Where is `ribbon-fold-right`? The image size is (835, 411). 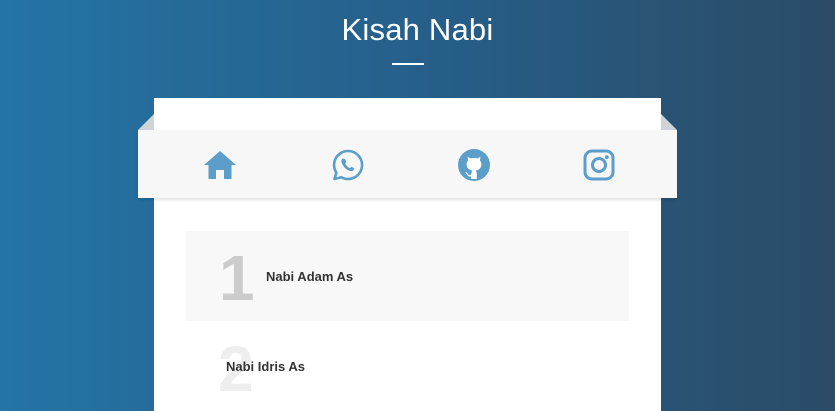 ribbon-fold-right is located at coordinates (669, 122).